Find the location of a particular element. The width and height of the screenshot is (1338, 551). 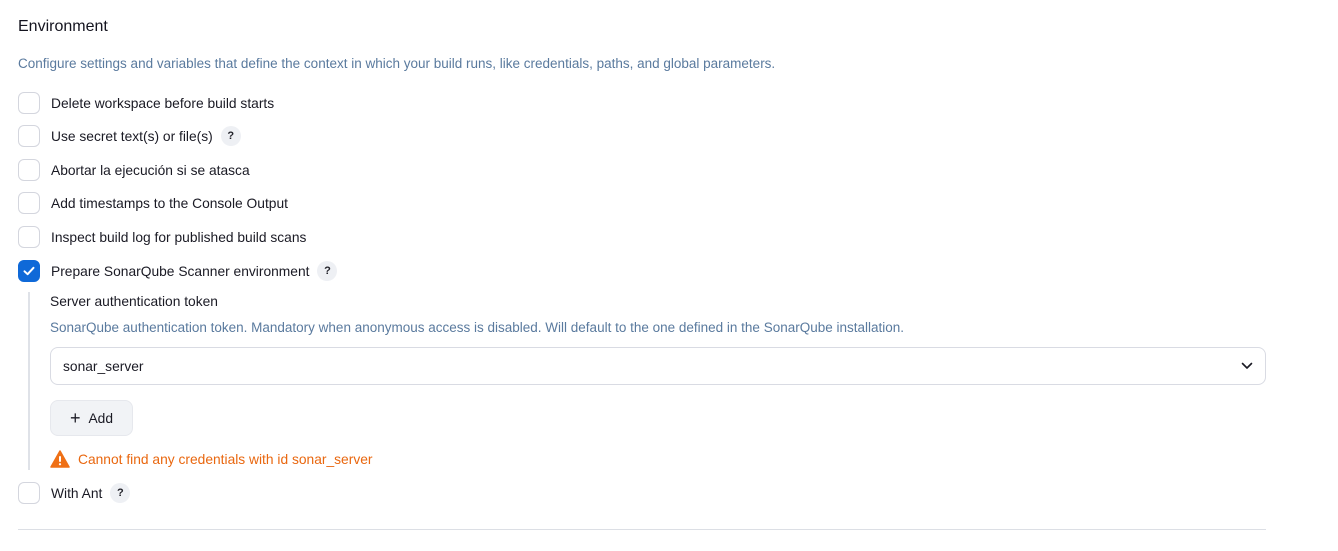

checkbox-add-timestamps is located at coordinates (29, 203).